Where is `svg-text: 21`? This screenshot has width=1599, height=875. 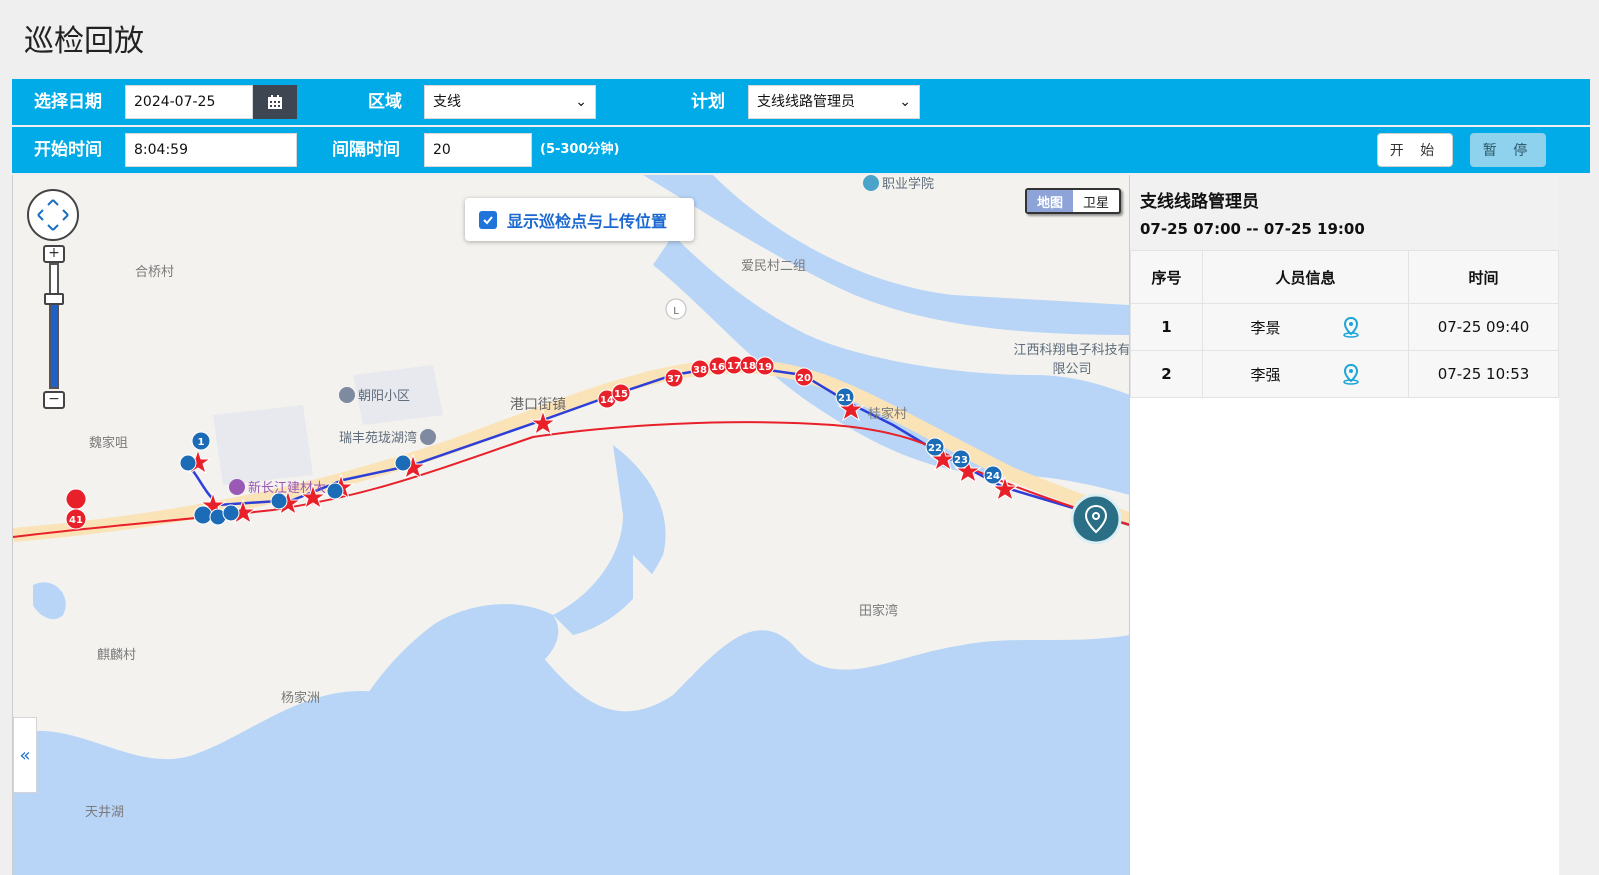
svg-text: 21 is located at coordinates (845, 398).